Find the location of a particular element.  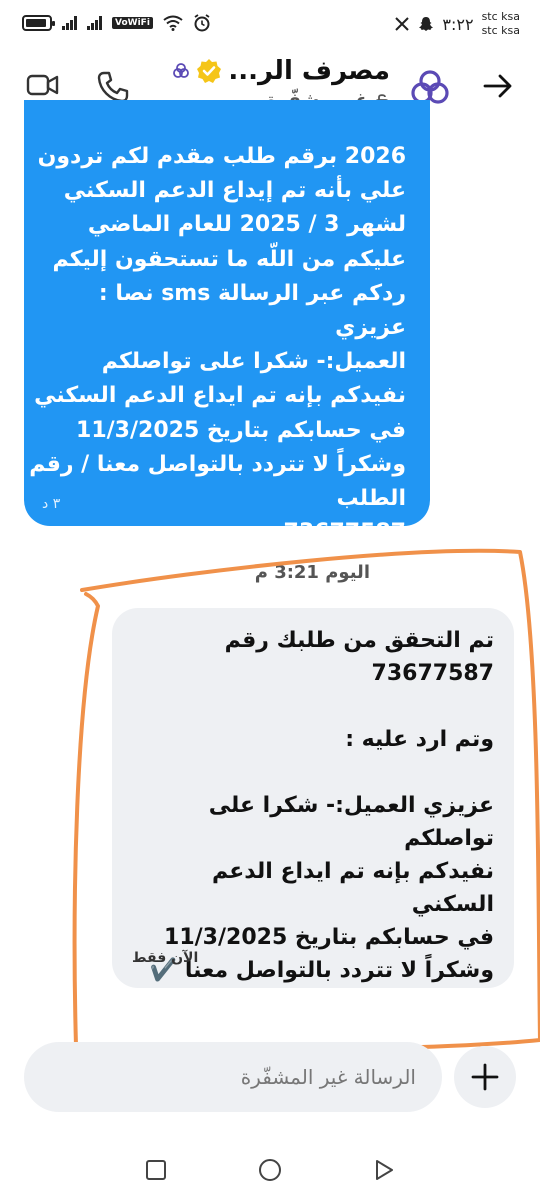

message-input is located at coordinates (246, 1077).